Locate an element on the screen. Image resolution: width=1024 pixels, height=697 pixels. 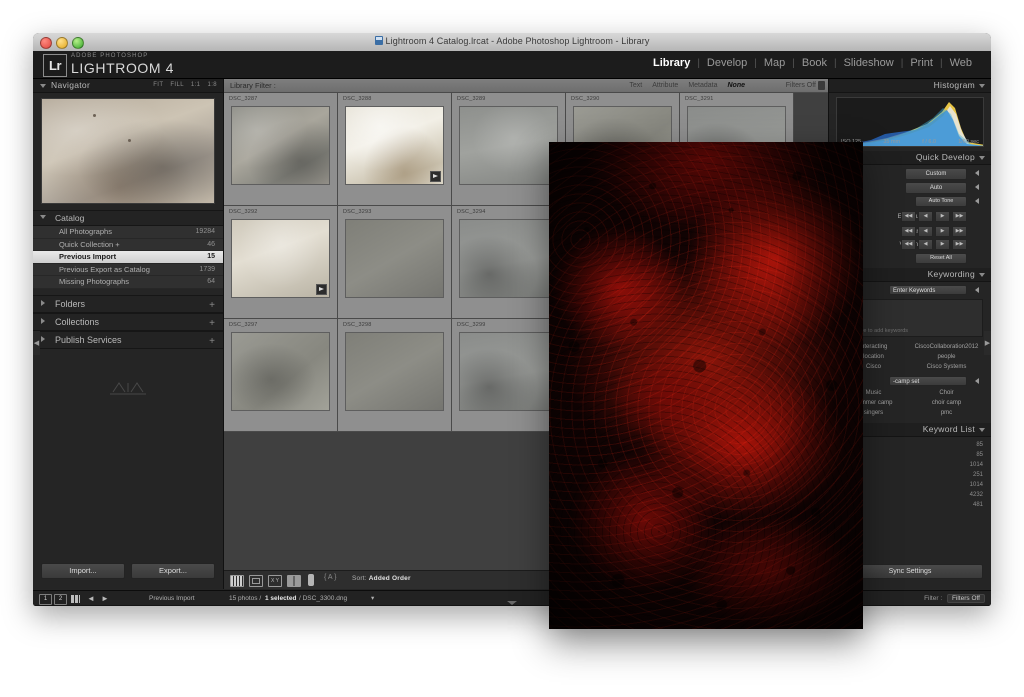
clarity-increase: ▶ is located at coordinates (942, 231).